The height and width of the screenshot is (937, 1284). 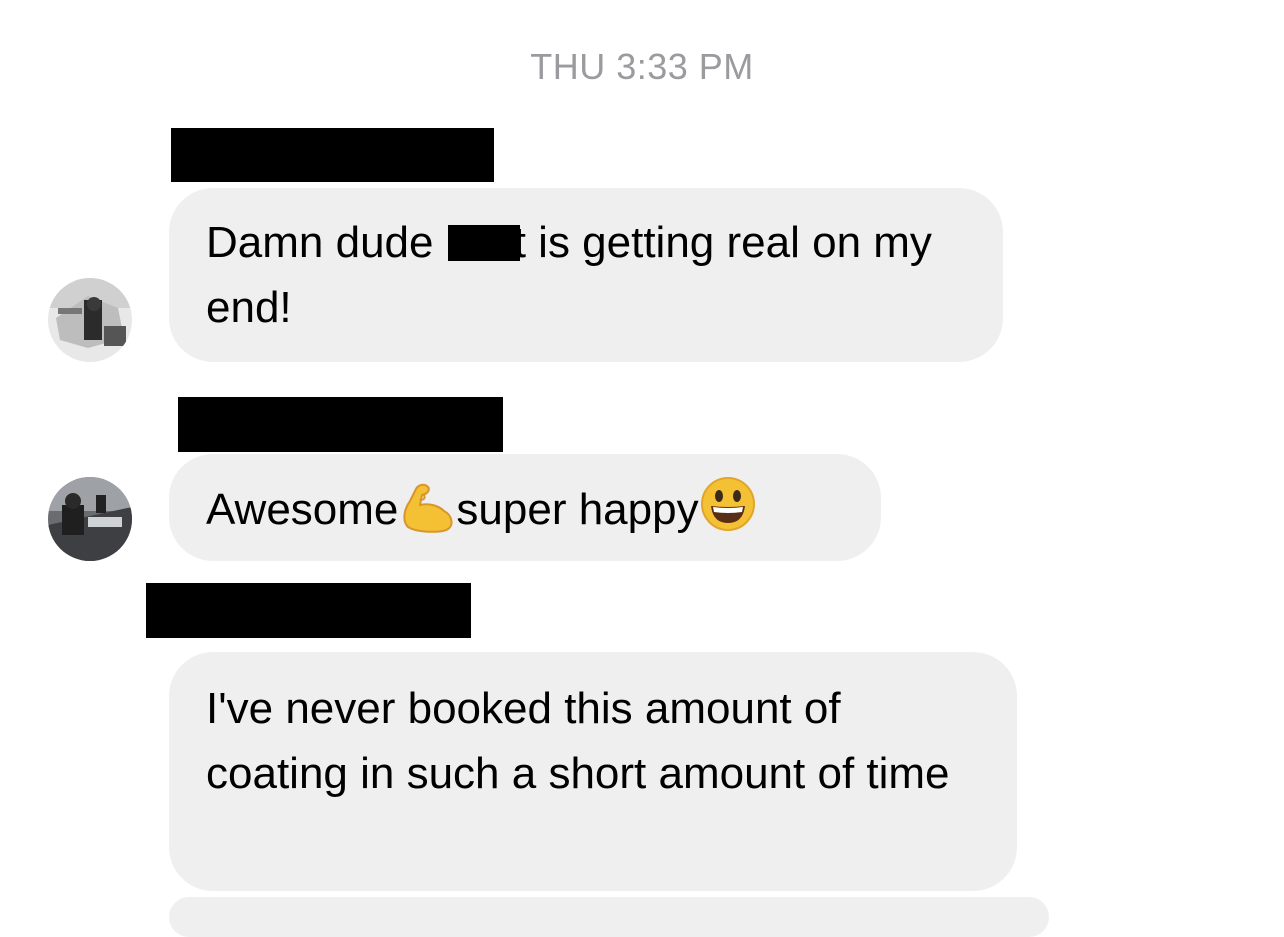 What do you see at coordinates (642, 66) in the screenshot?
I see `thread-timestamp: THU 3:33 PM` at bounding box center [642, 66].